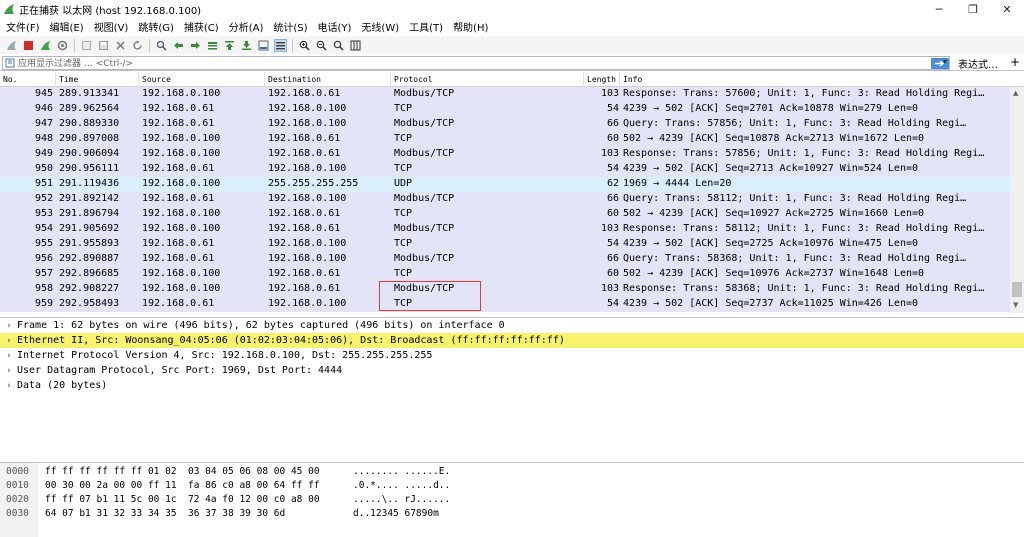 Image resolution: width=1024 pixels, height=537 pixels. I want to click on go-back-icon, so click(178, 45).